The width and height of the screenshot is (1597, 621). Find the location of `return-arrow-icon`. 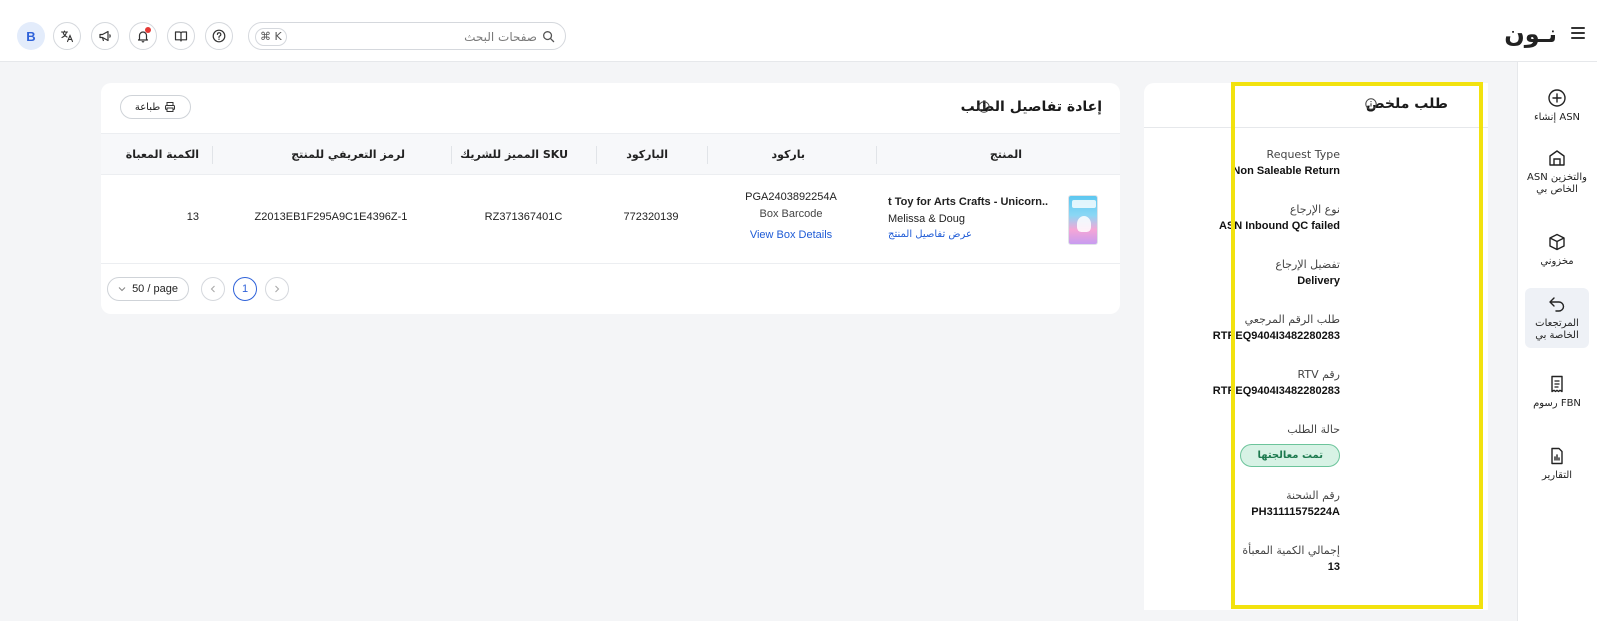

return-arrow-icon is located at coordinates (1557, 304).